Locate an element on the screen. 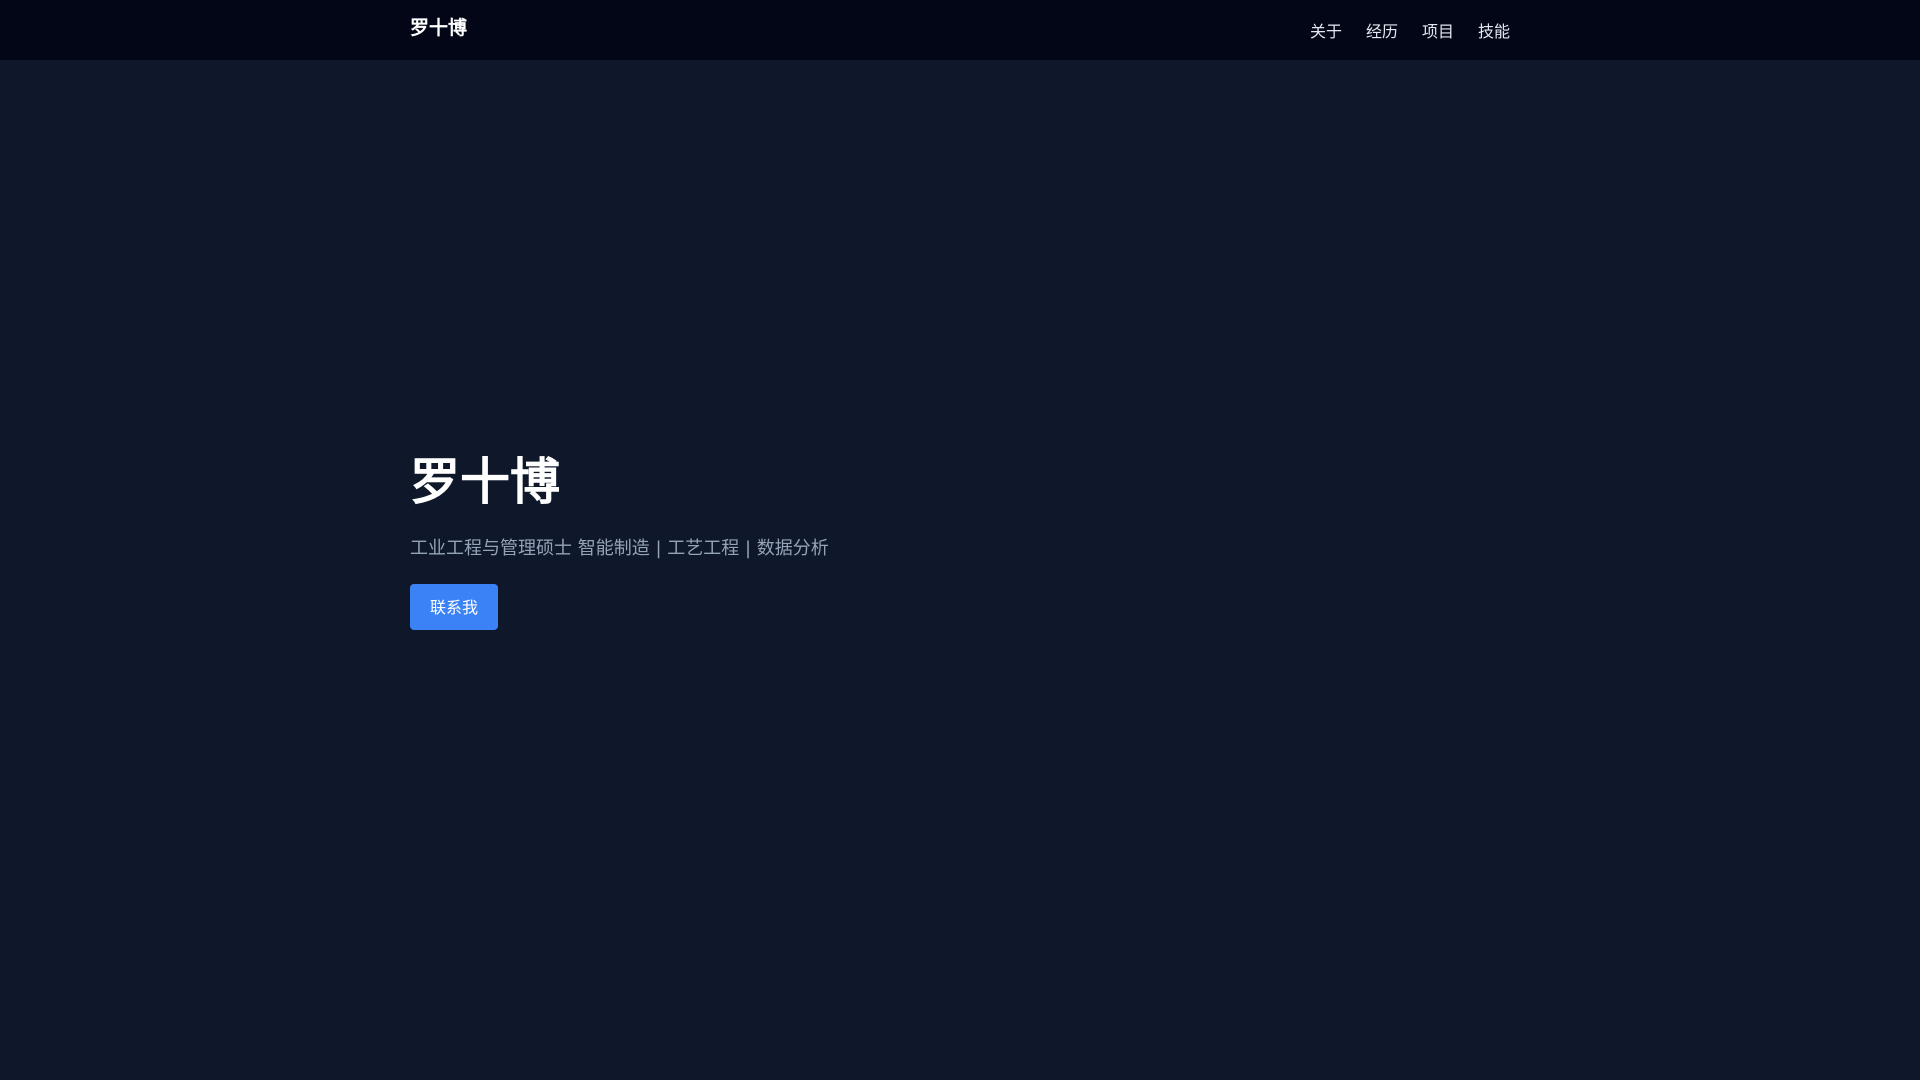 The height and width of the screenshot is (1080, 1920). hero-section: 罗十博 工业工程与管理硕士 智能制造 | 工艺工程 | 数据分析 联系我 is located at coordinates (960, 535).